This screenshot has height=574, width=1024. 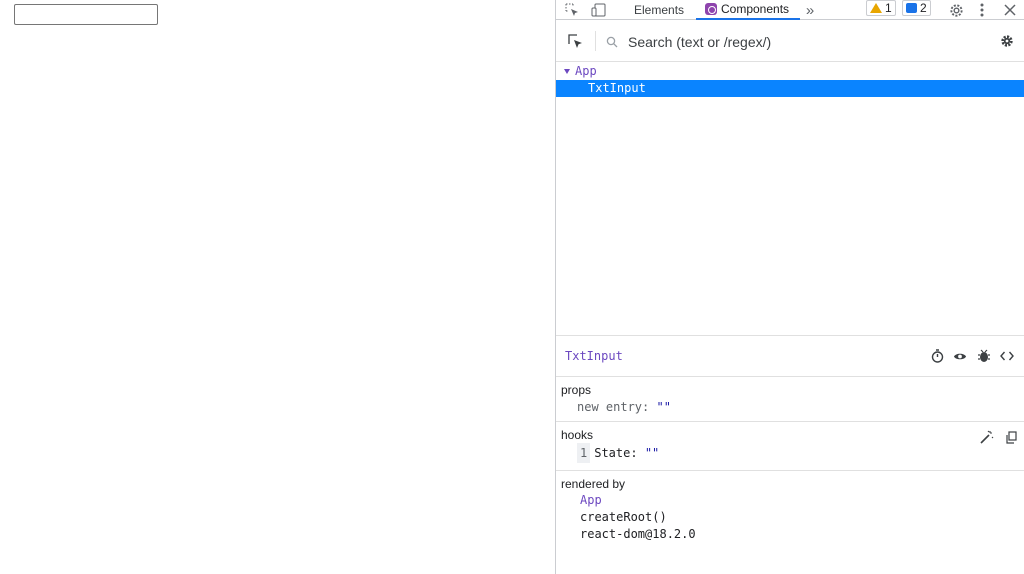 I want to click on prop-key: new entry:, so click(x=613, y=407).